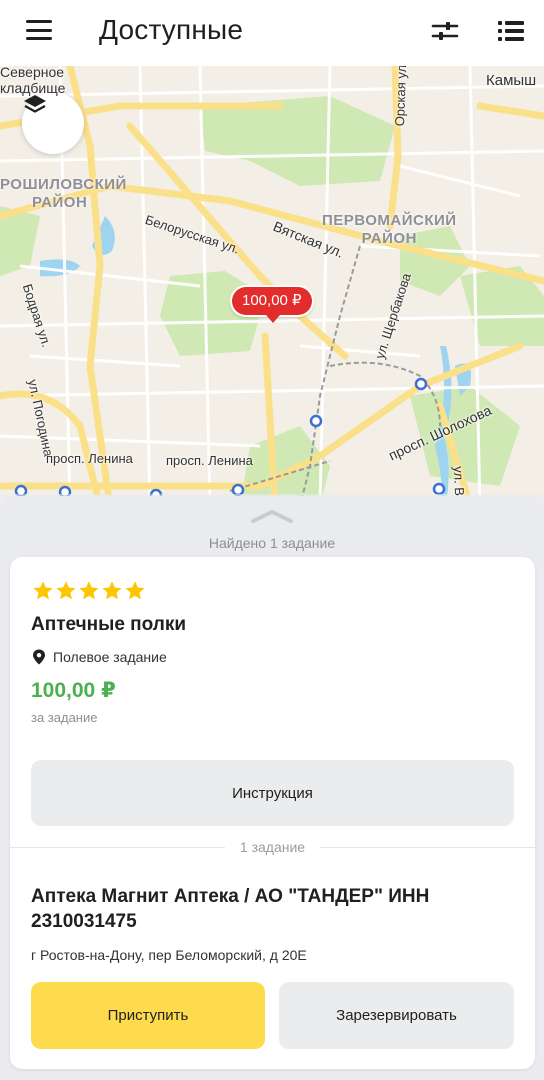  What do you see at coordinates (64, 717) in the screenshot?
I see `price-note: за задание` at bounding box center [64, 717].